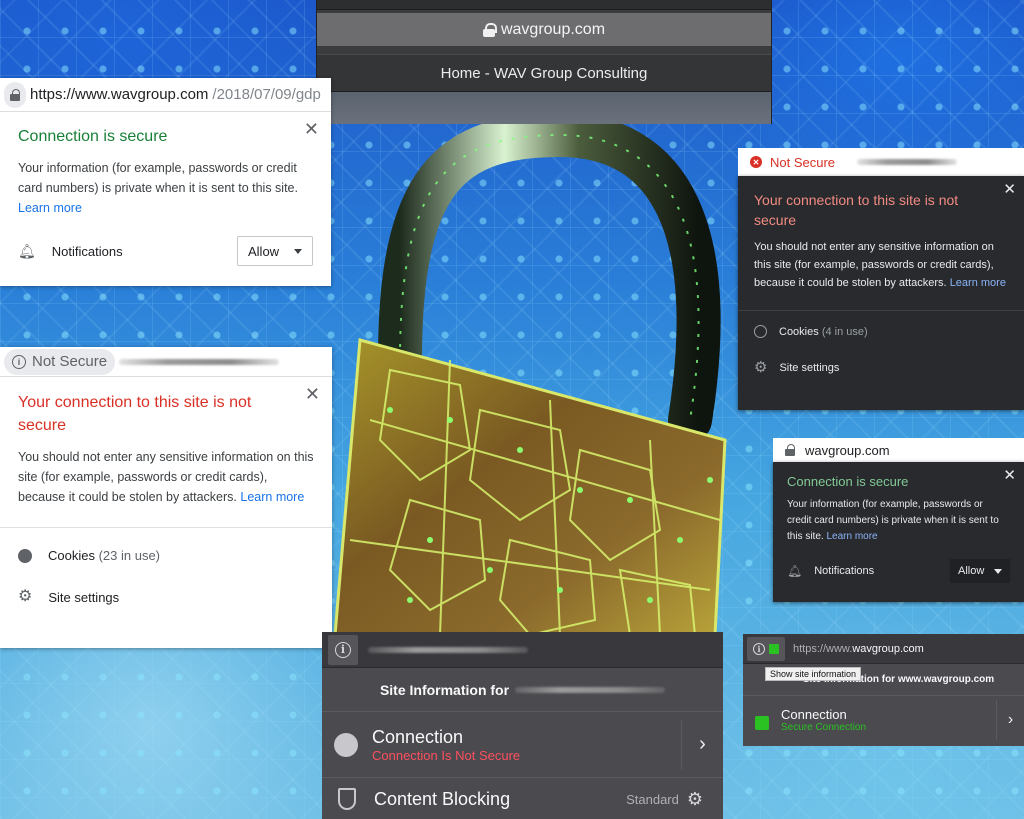 The image size is (1024, 819). I want to click on url-host: https://www.wavgroup.com, so click(119, 94).